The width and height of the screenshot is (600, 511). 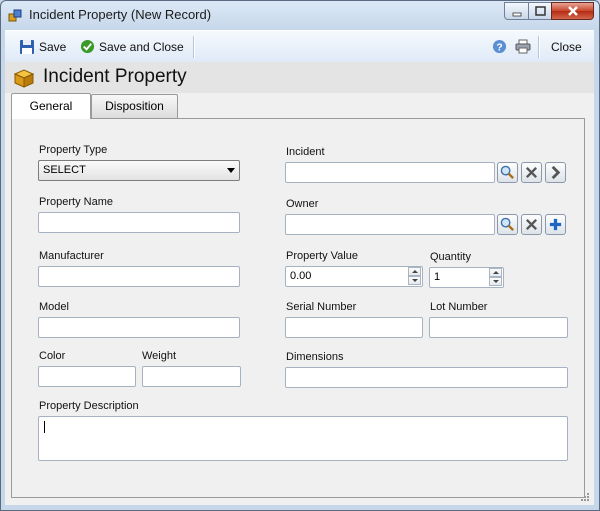 What do you see at coordinates (139, 222) in the screenshot?
I see `property-name-field` at bounding box center [139, 222].